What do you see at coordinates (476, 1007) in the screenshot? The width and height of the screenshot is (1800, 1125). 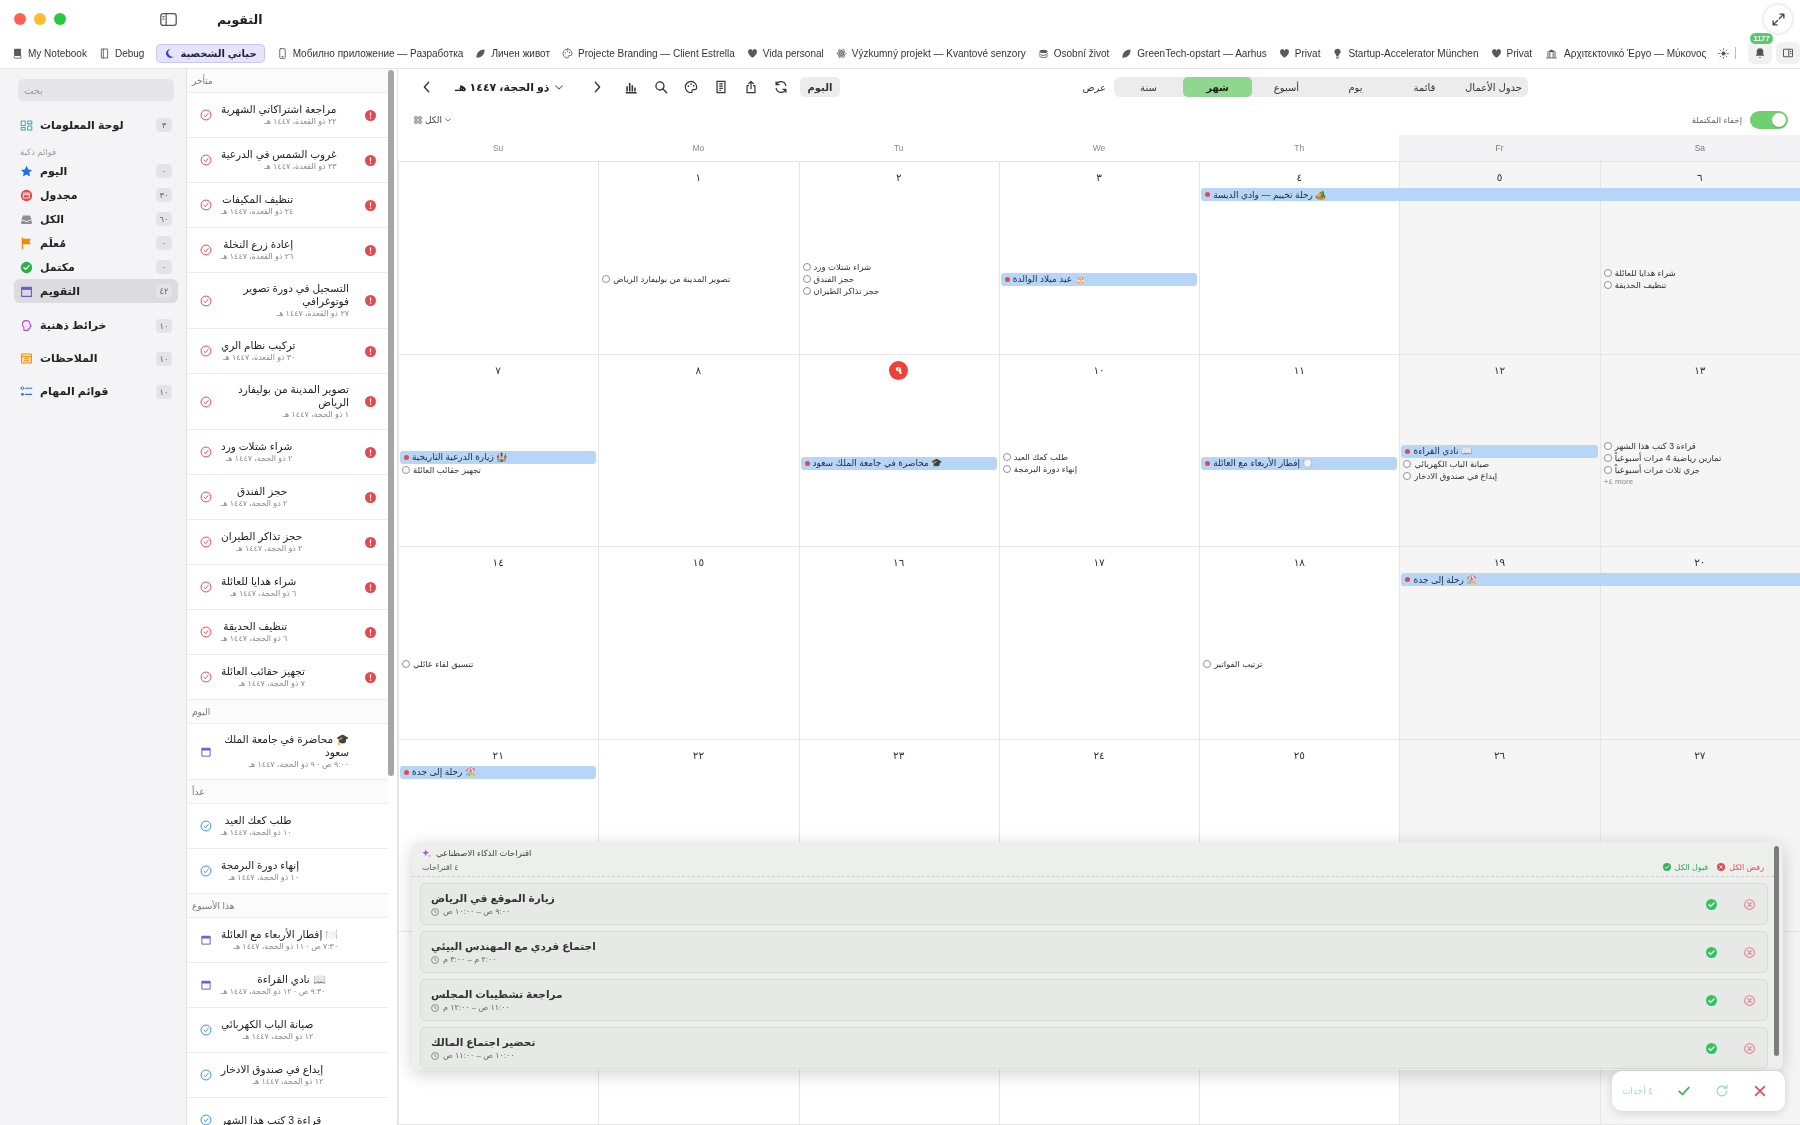 I see `suggestion-time: ١١:٠٠ ص – ١٢:٠٠ م` at bounding box center [476, 1007].